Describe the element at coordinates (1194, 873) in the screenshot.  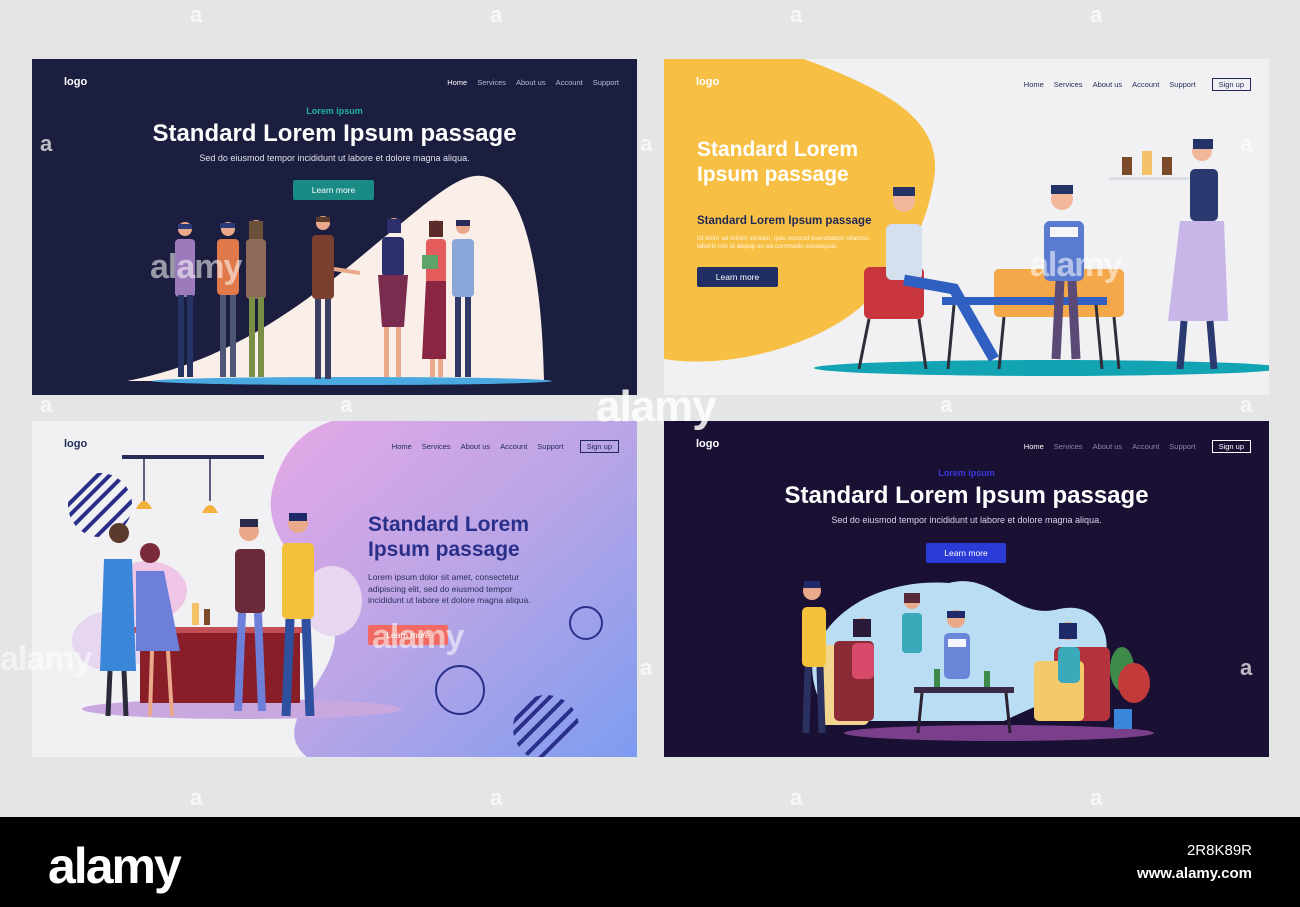
I see `site-url: www.alamy.com` at that location.